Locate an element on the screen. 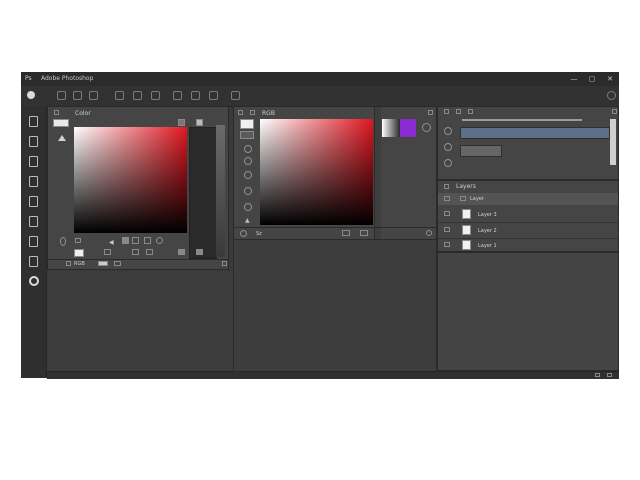 Image resolution: width=640 pixels, height=480 pixels. right-empty-panel is located at coordinates (528, 311).